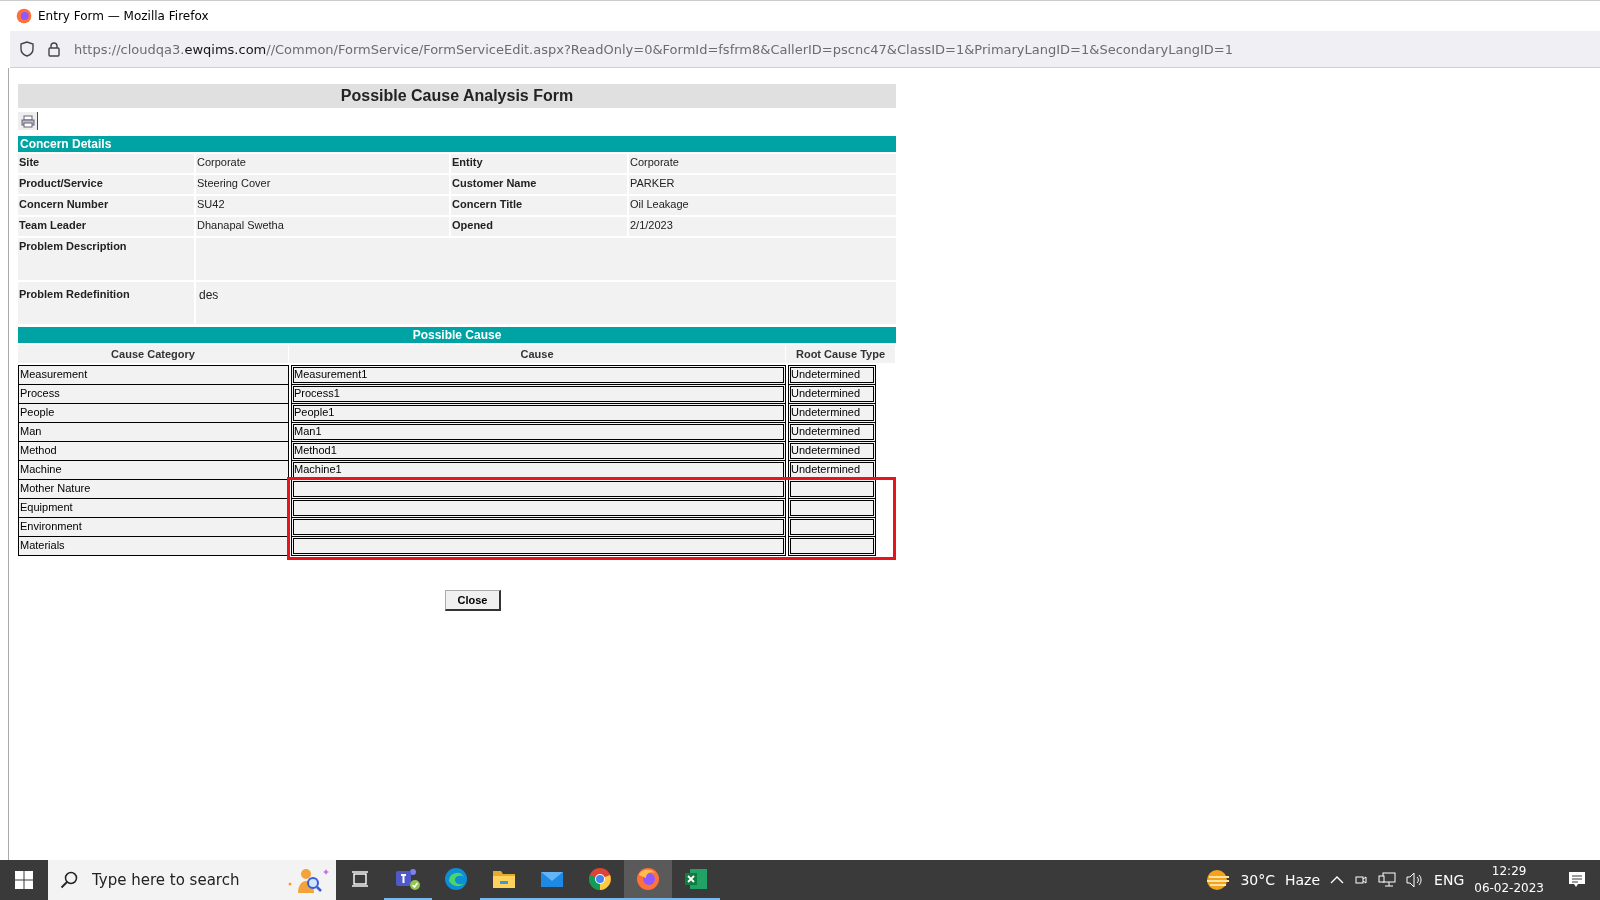  What do you see at coordinates (308, 880) in the screenshot?
I see `person-magnifier-icon` at bounding box center [308, 880].